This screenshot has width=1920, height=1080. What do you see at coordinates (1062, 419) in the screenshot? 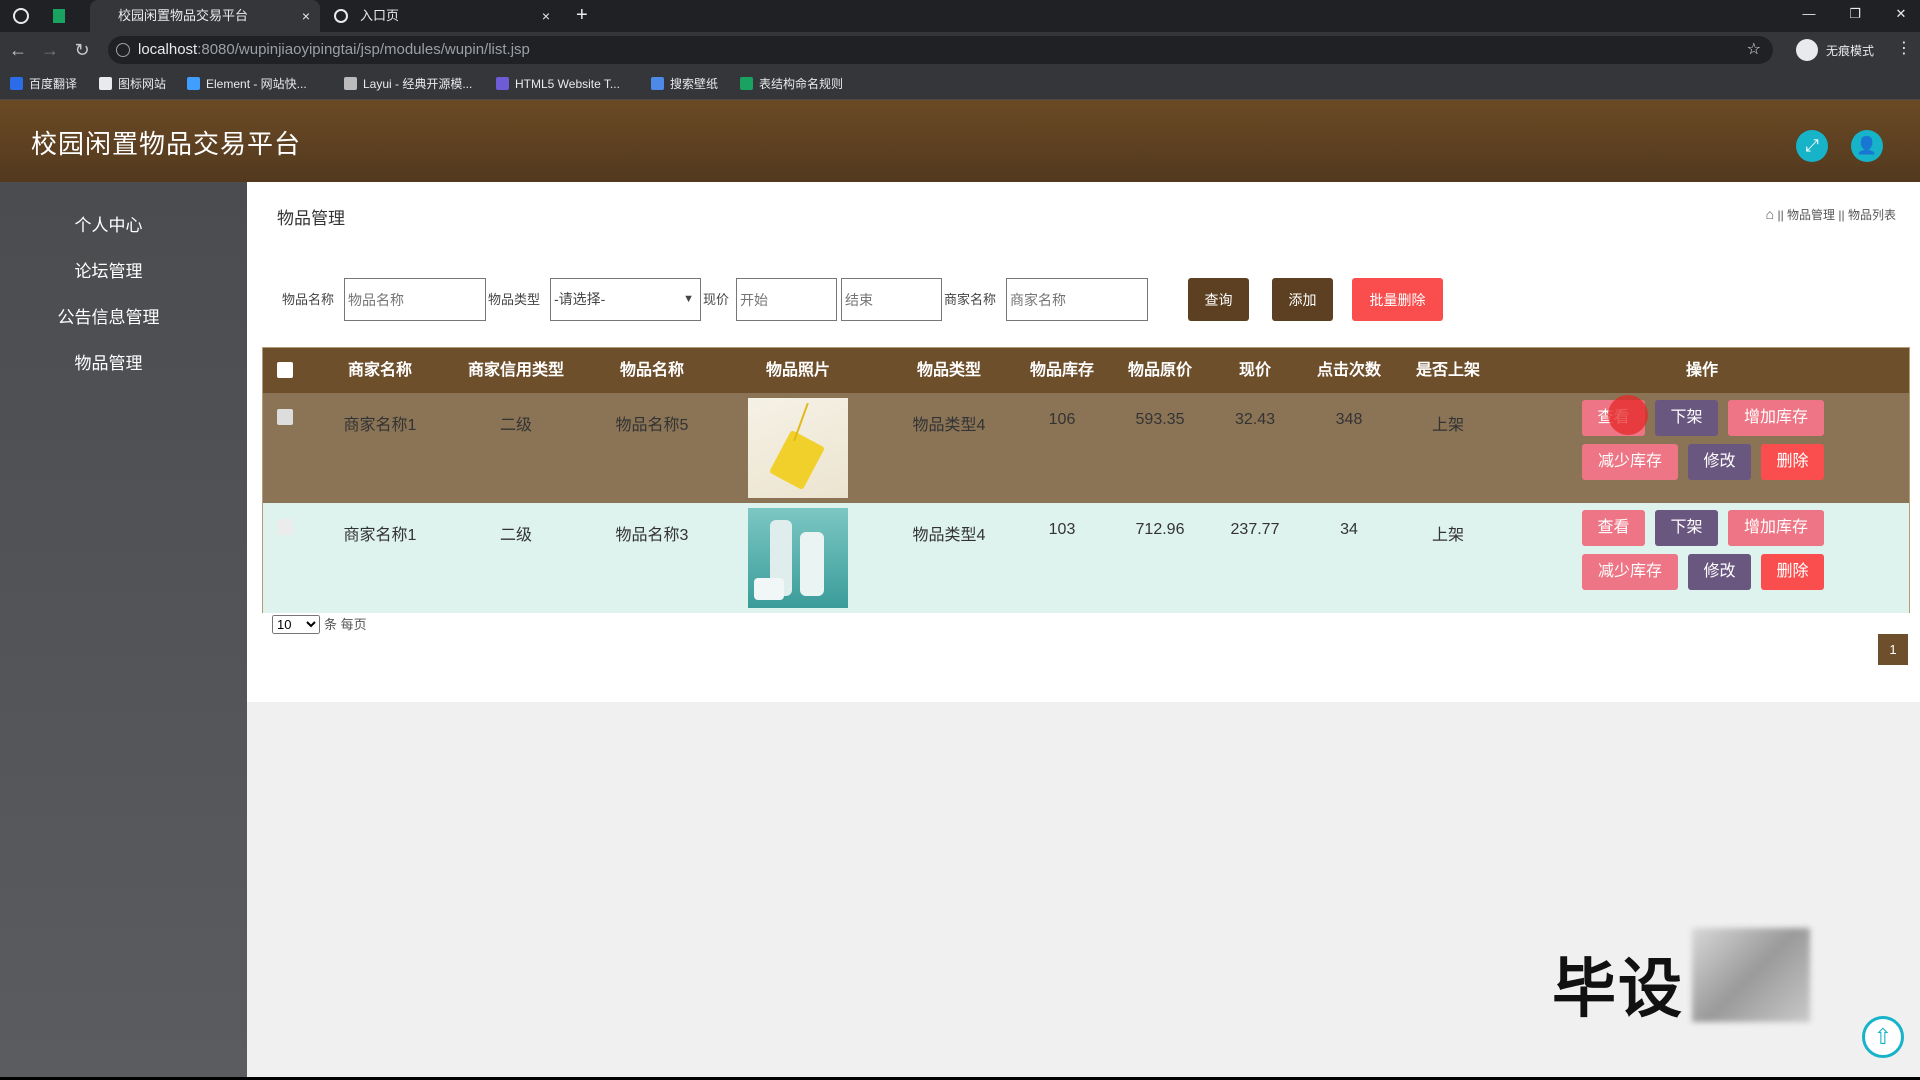
I see `cell-stock: 106` at bounding box center [1062, 419].